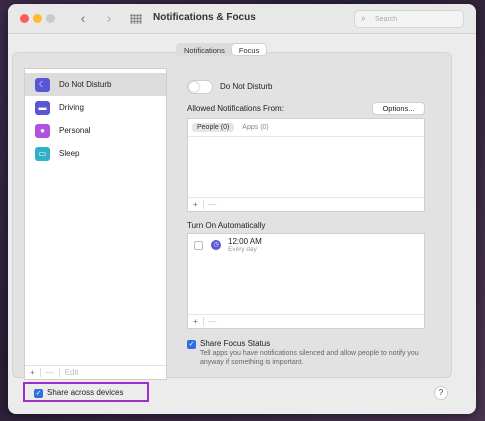 The image size is (485, 421). Describe the element at coordinates (249, 49) in the screenshot. I see `tab-focus: Focus` at that location.